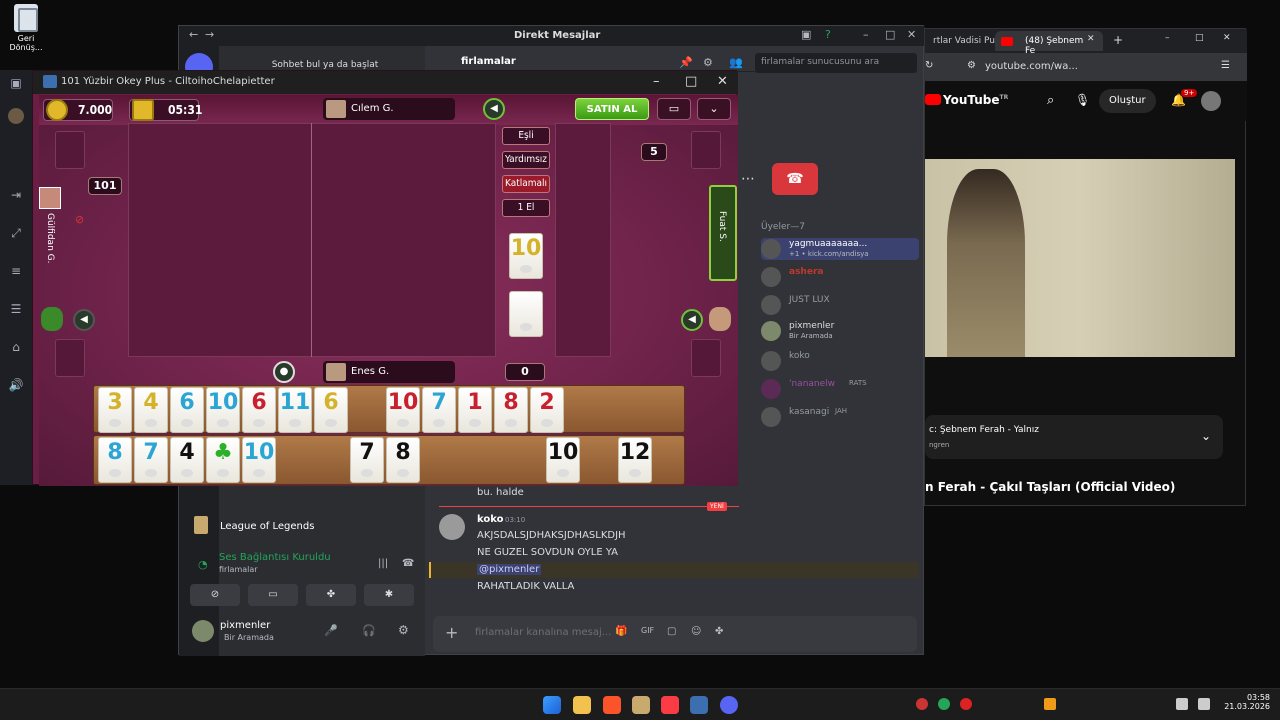  Describe the element at coordinates (641, 705) in the screenshot. I see `league-icon` at that location.